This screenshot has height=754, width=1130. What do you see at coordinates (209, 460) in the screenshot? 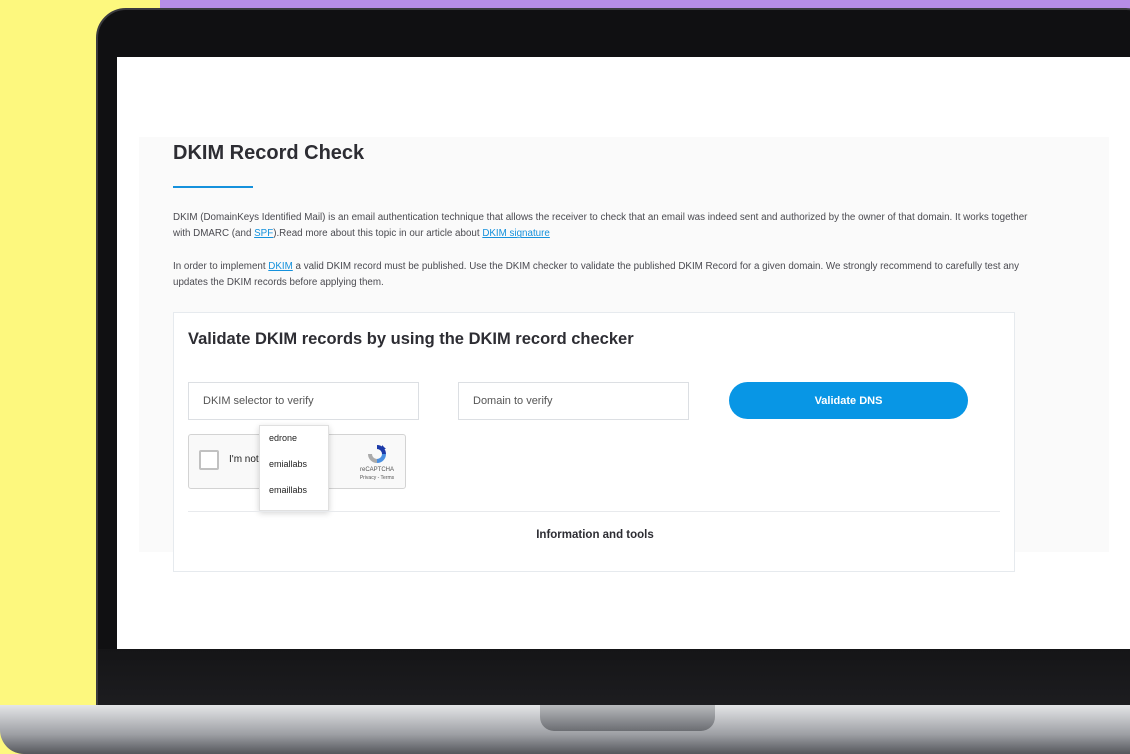
I see `recaptcha-checkbox` at bounding box center [209, 460].